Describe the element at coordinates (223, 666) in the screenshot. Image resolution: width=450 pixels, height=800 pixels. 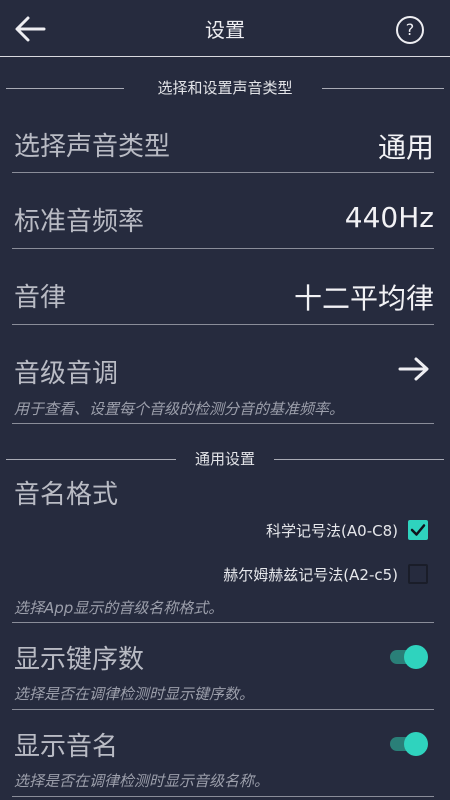
I see `show-key-number-row: 显示键序数 选择是否在调律检测时显示键序数。` at that location.